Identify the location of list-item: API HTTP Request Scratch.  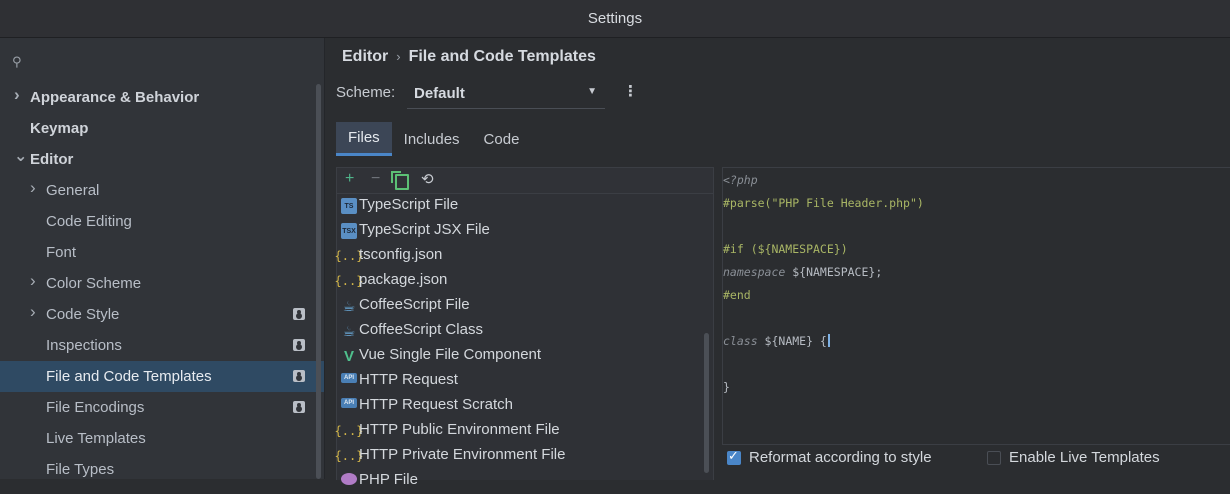
(522, 406).